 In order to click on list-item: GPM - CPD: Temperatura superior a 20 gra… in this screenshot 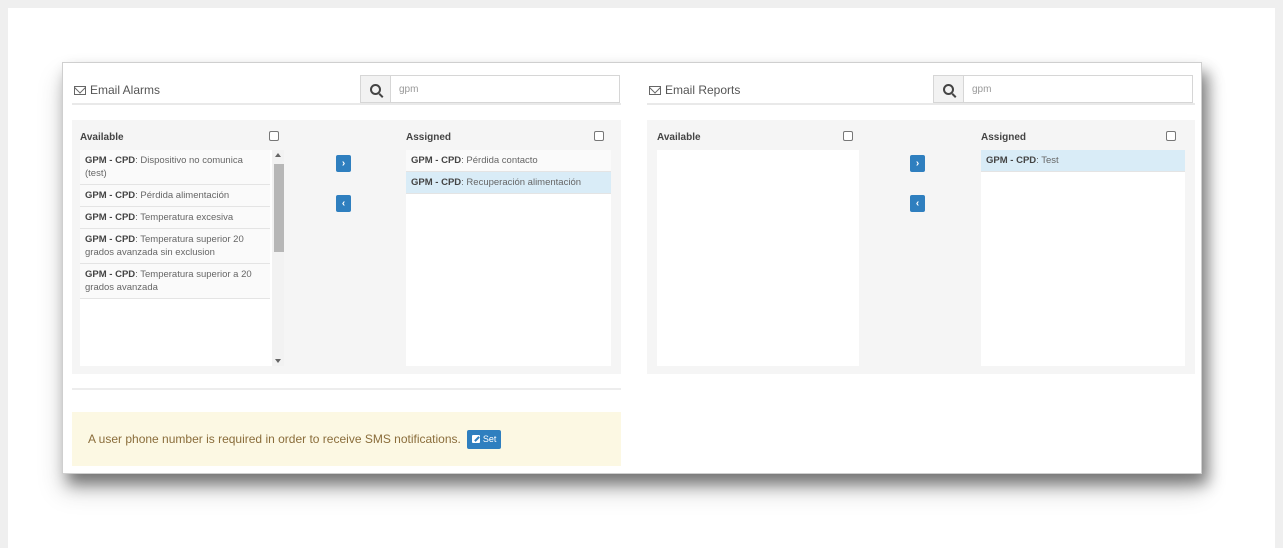, I will do `click(175, 281)`.